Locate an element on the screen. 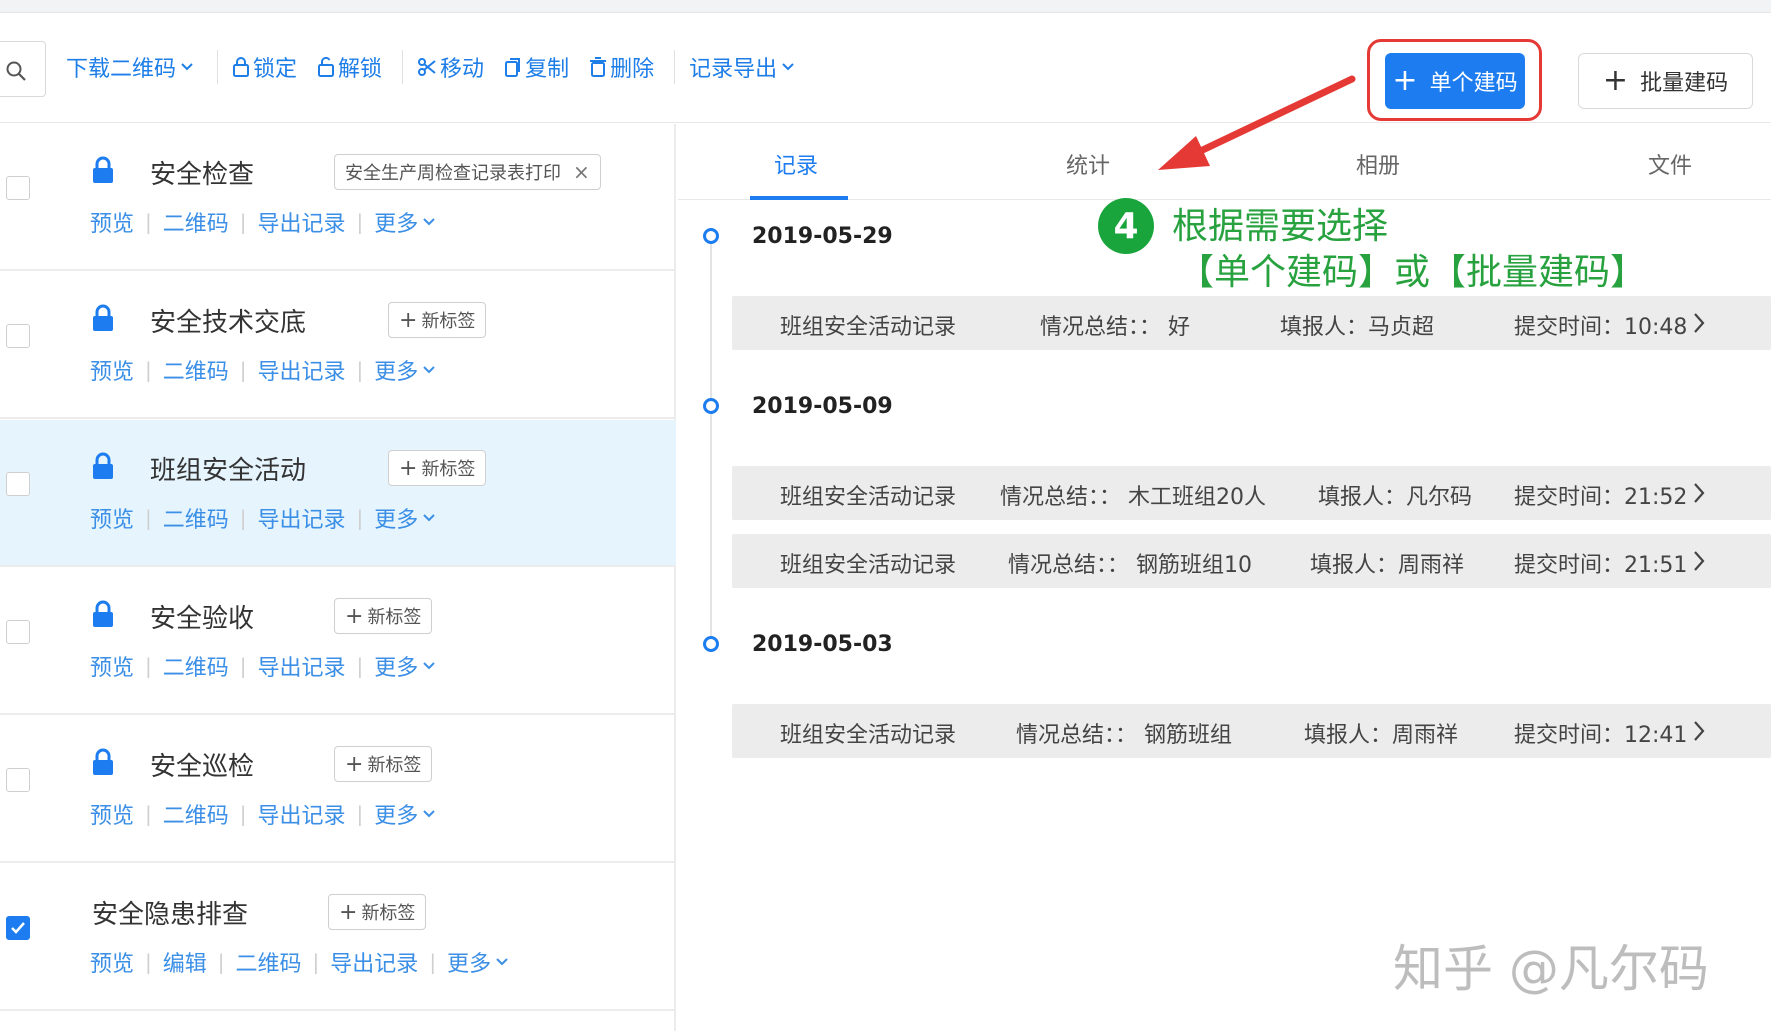 This screenshot has width=1771, height=1031. list-item-title: 安全验收 is located at coordinates (202, 619).